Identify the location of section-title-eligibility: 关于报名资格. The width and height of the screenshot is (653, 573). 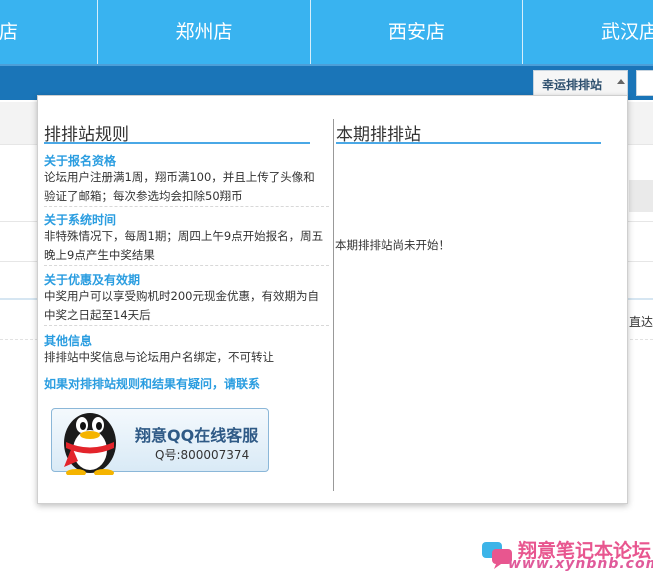
(80, 161).